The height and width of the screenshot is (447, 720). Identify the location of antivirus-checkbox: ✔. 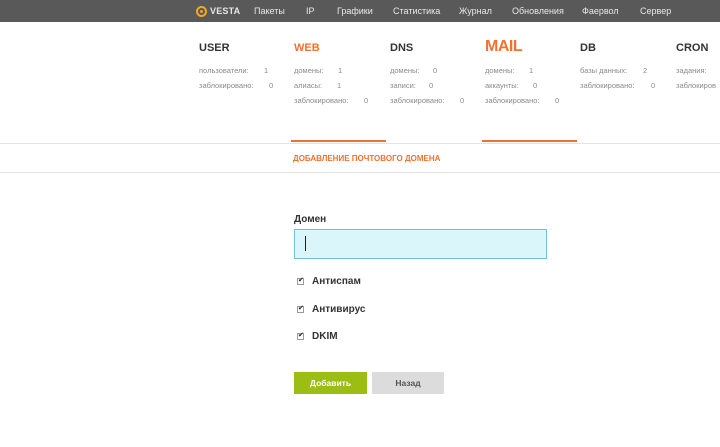
(300, 308).